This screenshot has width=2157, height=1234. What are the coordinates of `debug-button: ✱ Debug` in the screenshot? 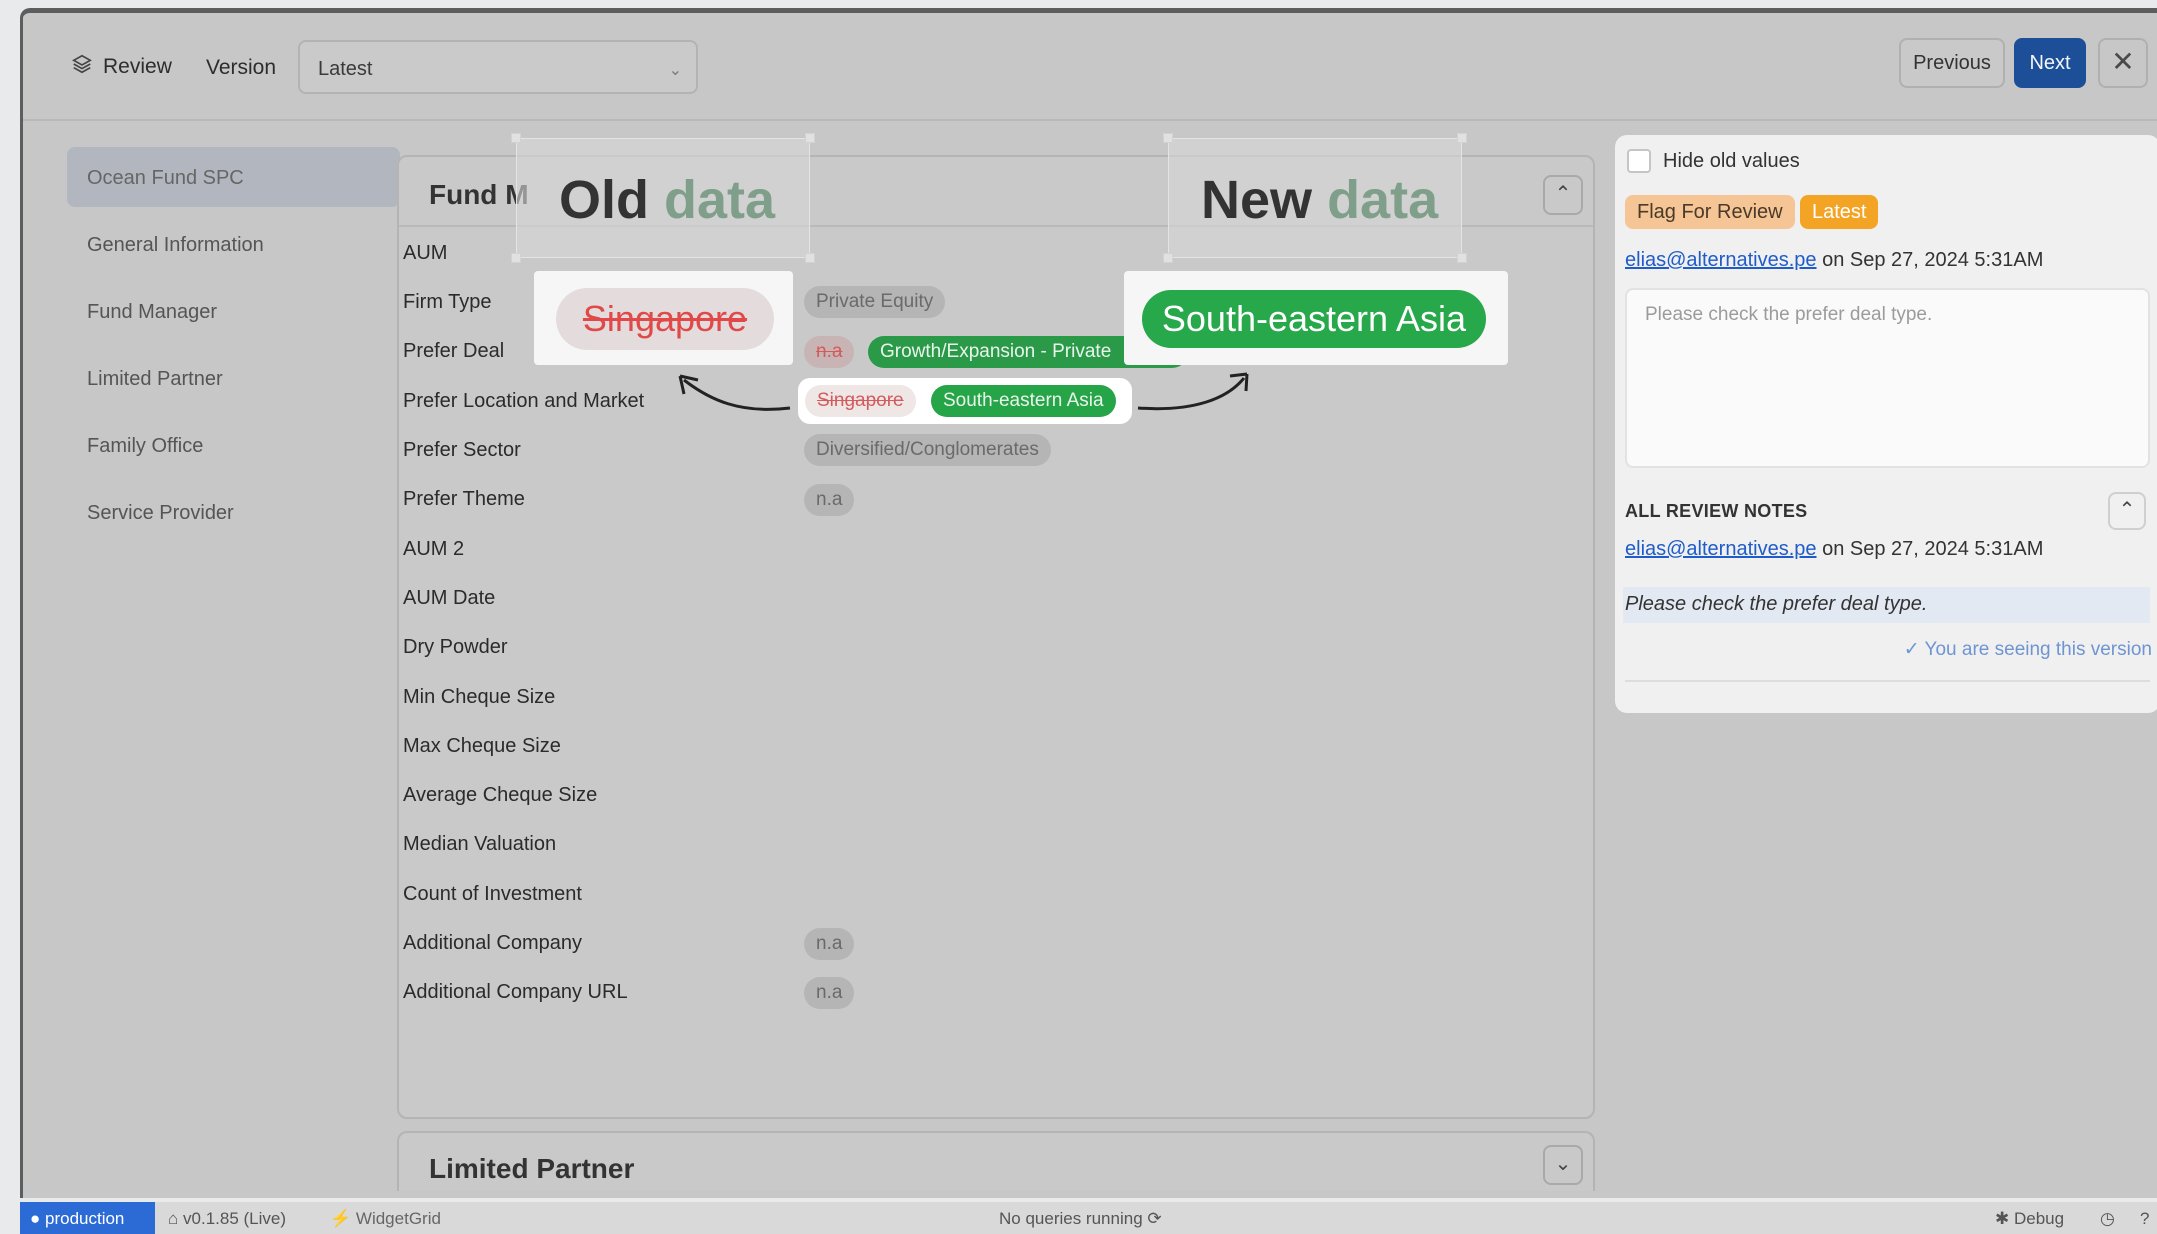 It's located at (2029, 1219).